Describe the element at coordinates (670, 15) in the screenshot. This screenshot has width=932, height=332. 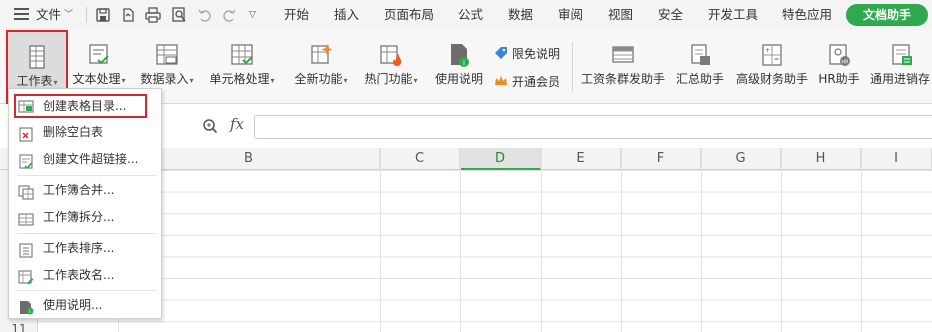
I see `tab-security: 安全` at that location.